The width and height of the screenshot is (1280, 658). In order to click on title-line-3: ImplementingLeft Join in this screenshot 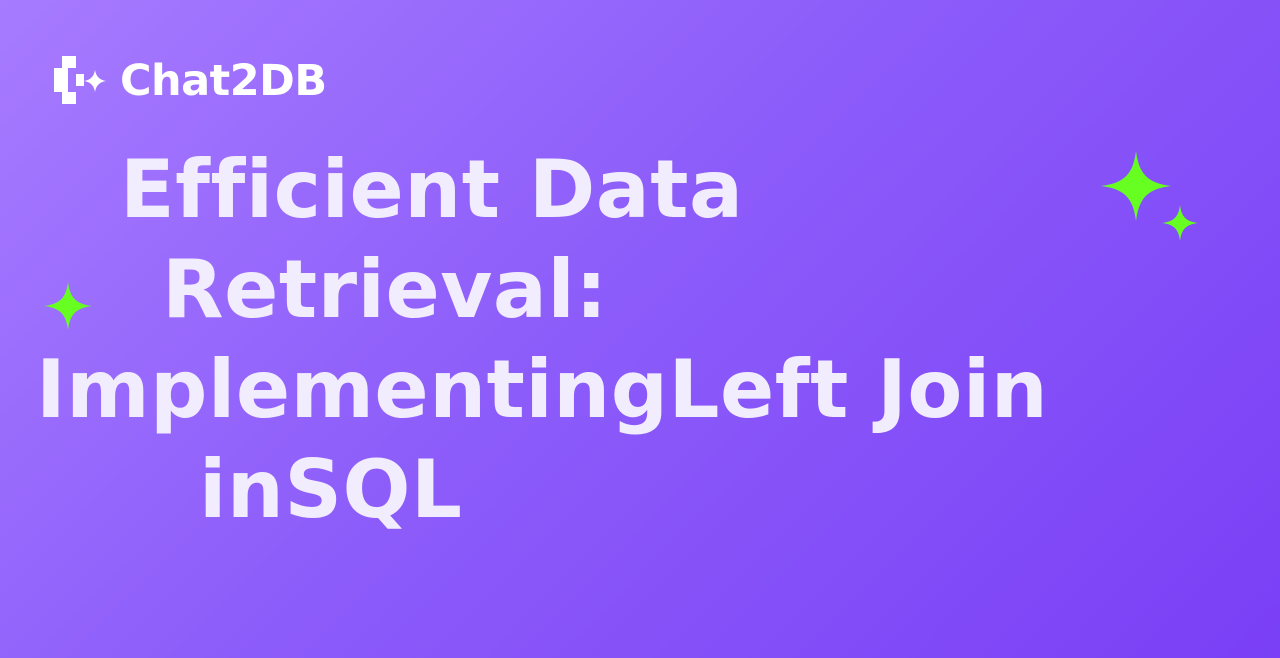, I will do `click(542, 389)`.